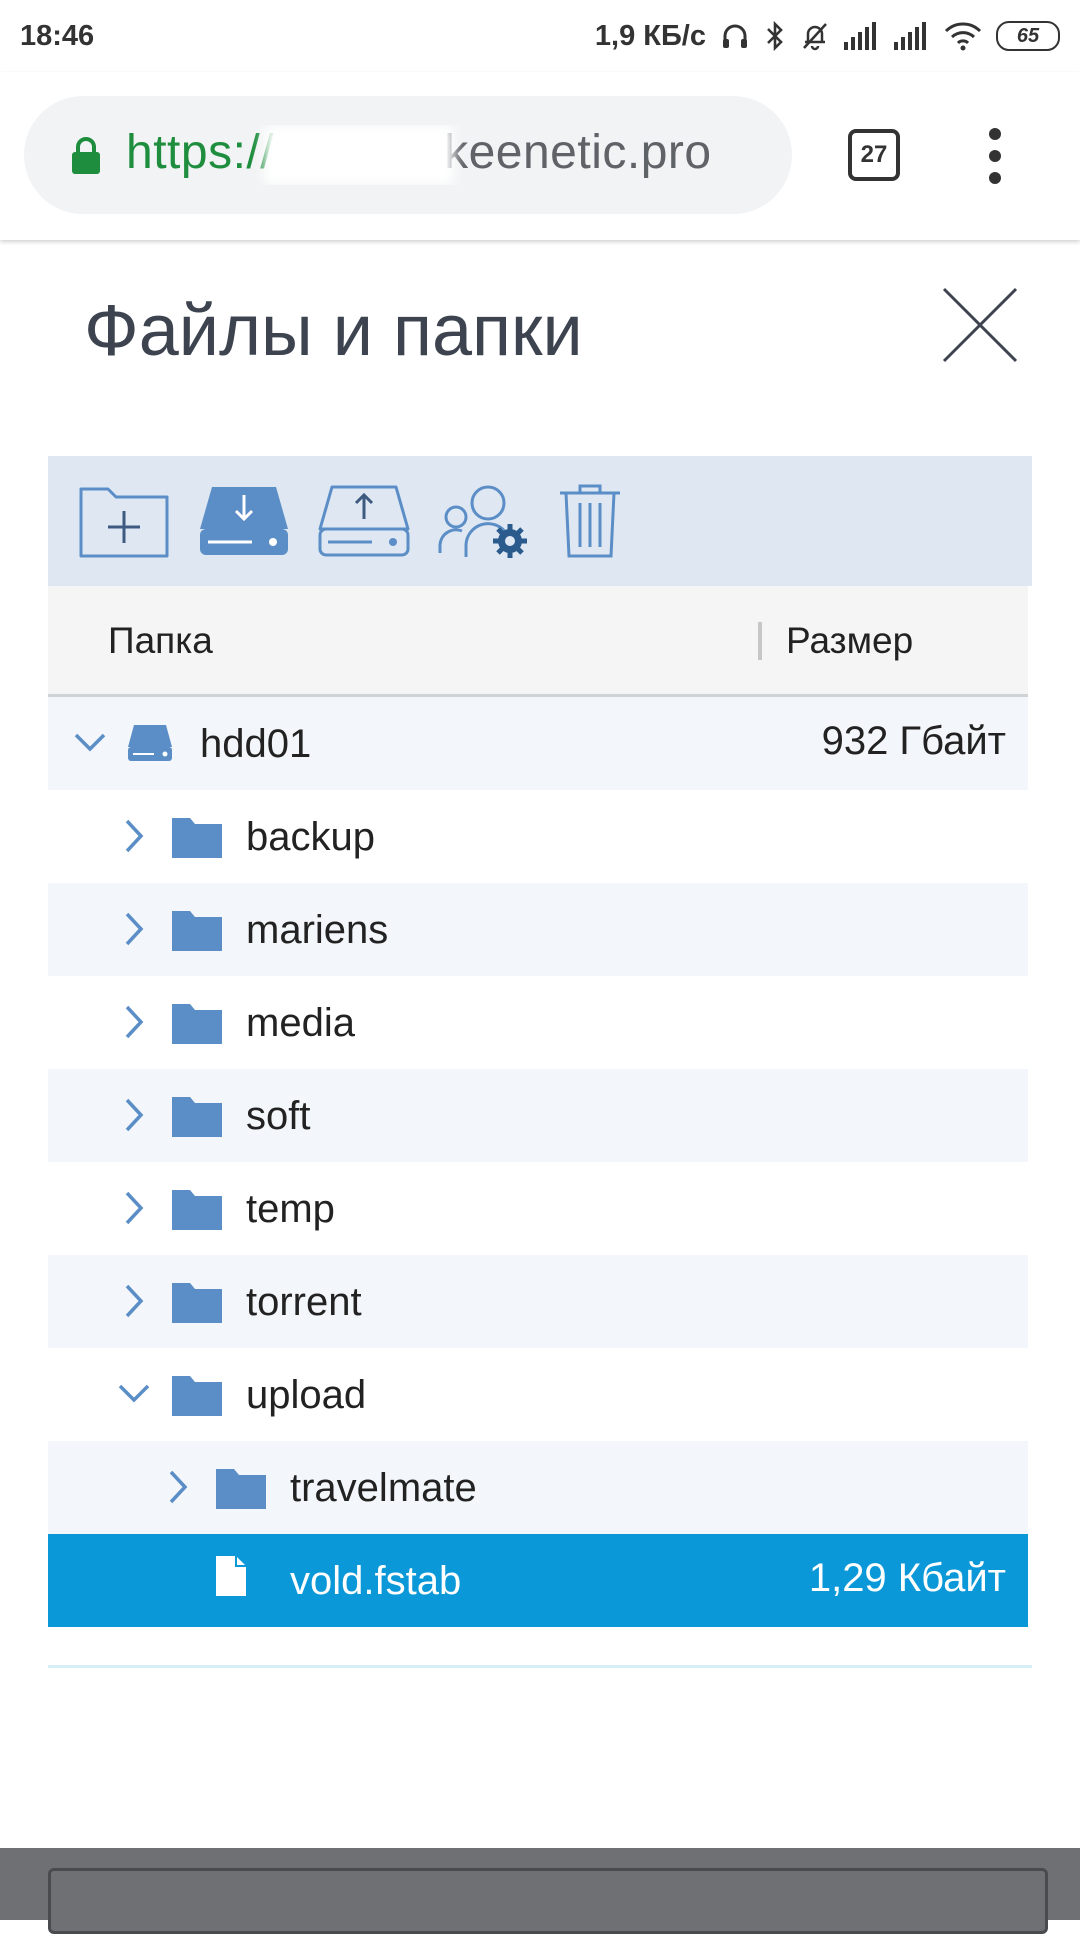 This screenshot has height=1934, width=1080. I want to click on trash-icon, so click(590, 521).